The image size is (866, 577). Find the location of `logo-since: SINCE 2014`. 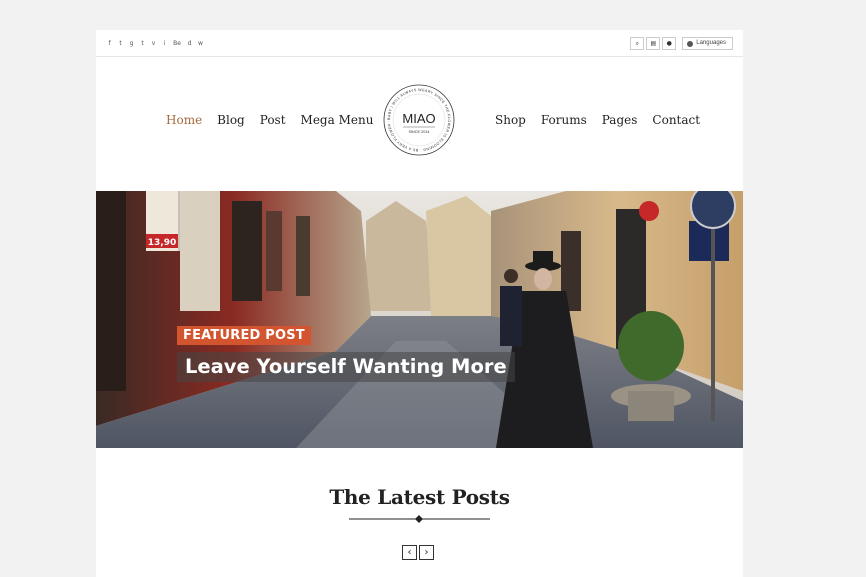

logo-since: SINCE 2014 is located at coordinates (418, 132).